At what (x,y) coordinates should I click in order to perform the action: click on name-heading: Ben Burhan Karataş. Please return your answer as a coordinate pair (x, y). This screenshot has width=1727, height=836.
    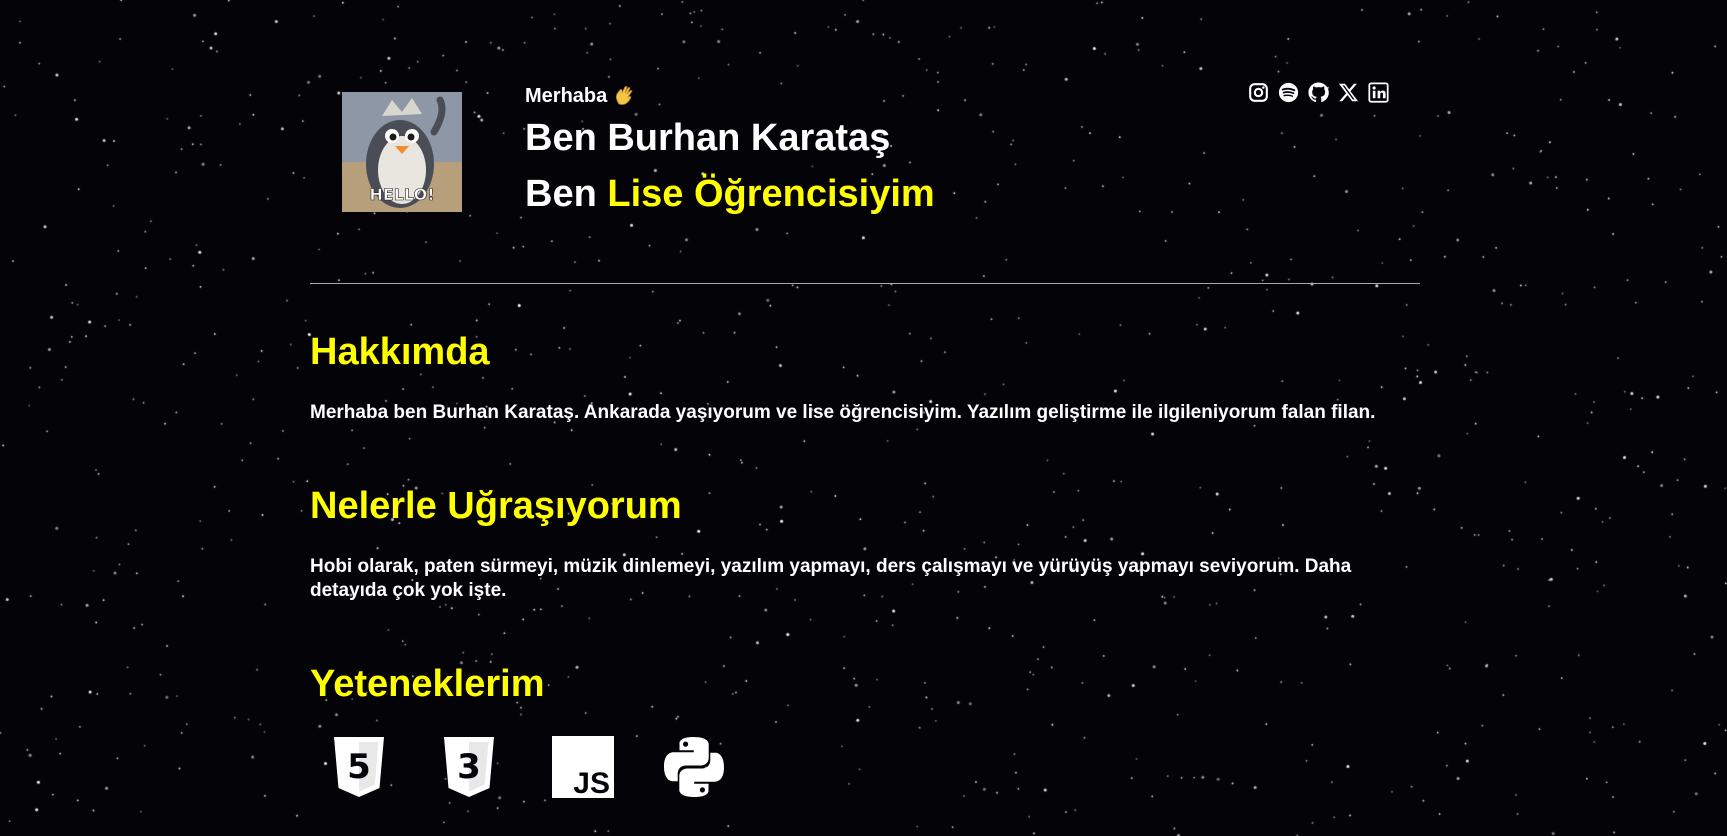
    Looking at the image, I should click on (708, 138).